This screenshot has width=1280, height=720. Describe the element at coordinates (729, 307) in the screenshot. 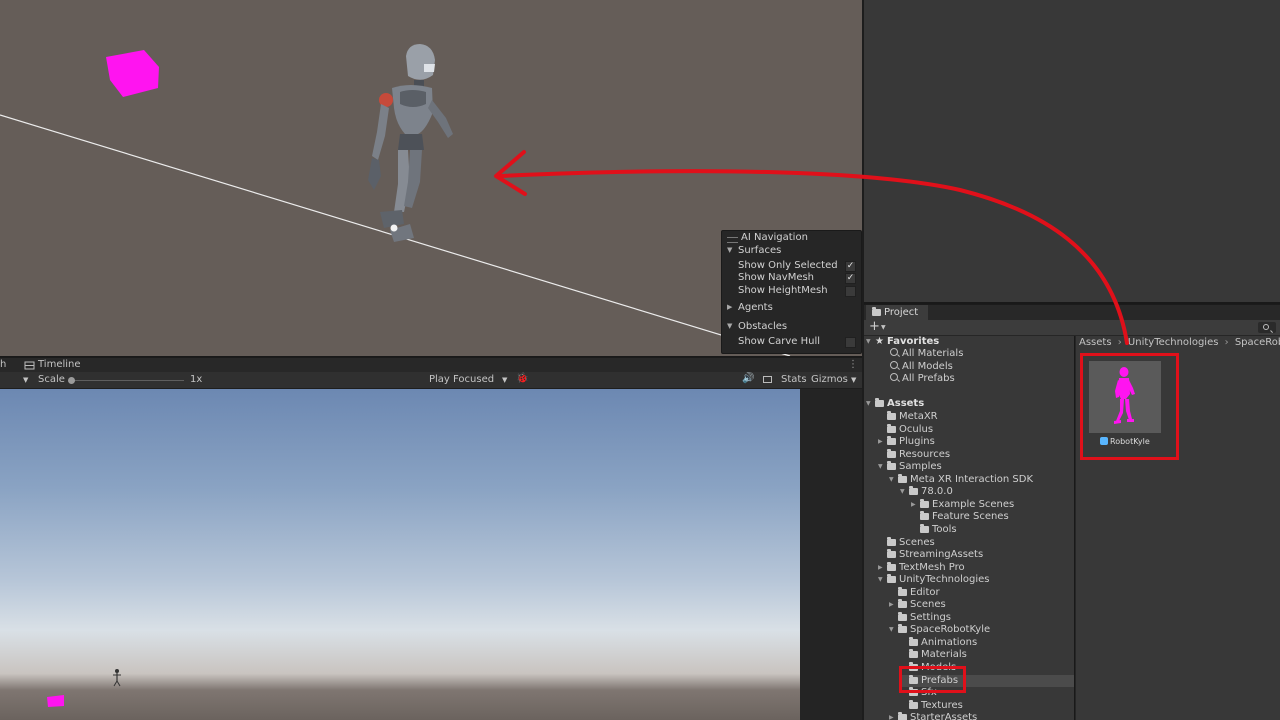

I see `agents-expand-icon: ▶` at that location.